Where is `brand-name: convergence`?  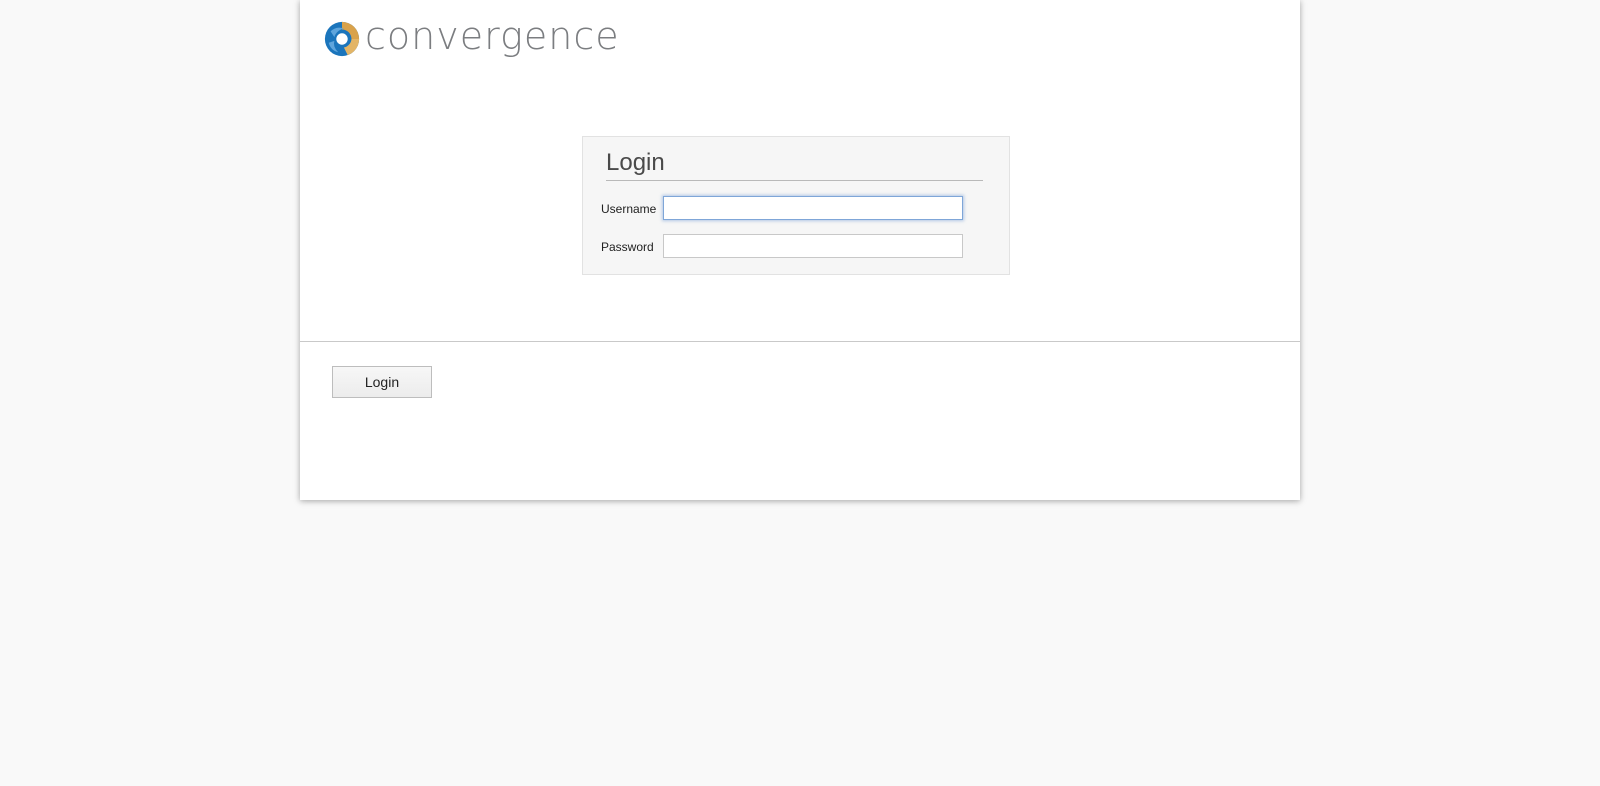 brand-name: convergence is located at coordinates (492, 36).